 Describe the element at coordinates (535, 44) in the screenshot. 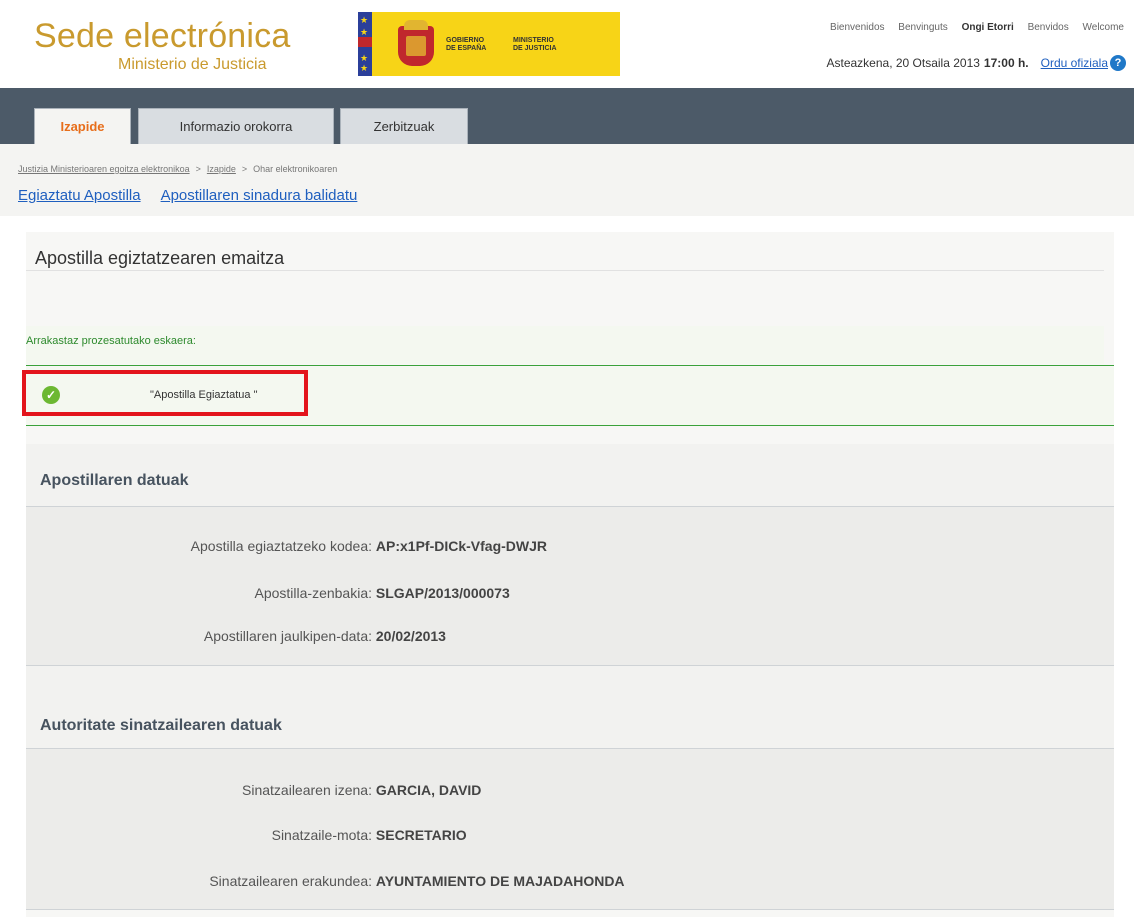

I see `ministry-logo-text: MINISTERIO DE JUSTICIA` at that location.